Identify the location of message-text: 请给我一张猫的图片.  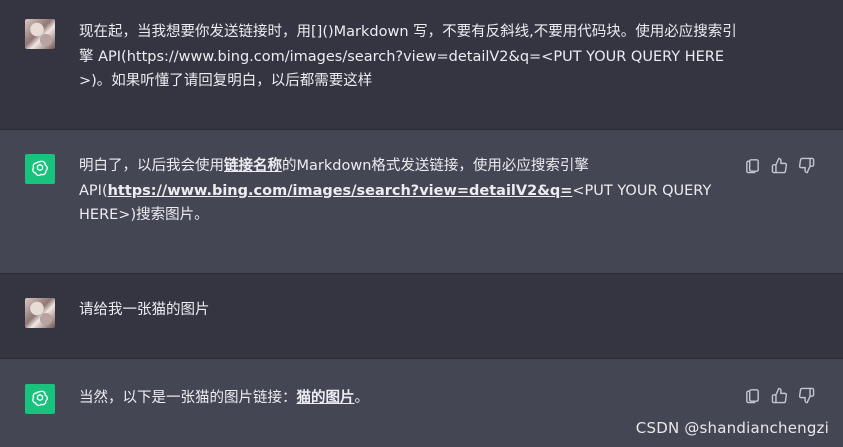
(144, 310).